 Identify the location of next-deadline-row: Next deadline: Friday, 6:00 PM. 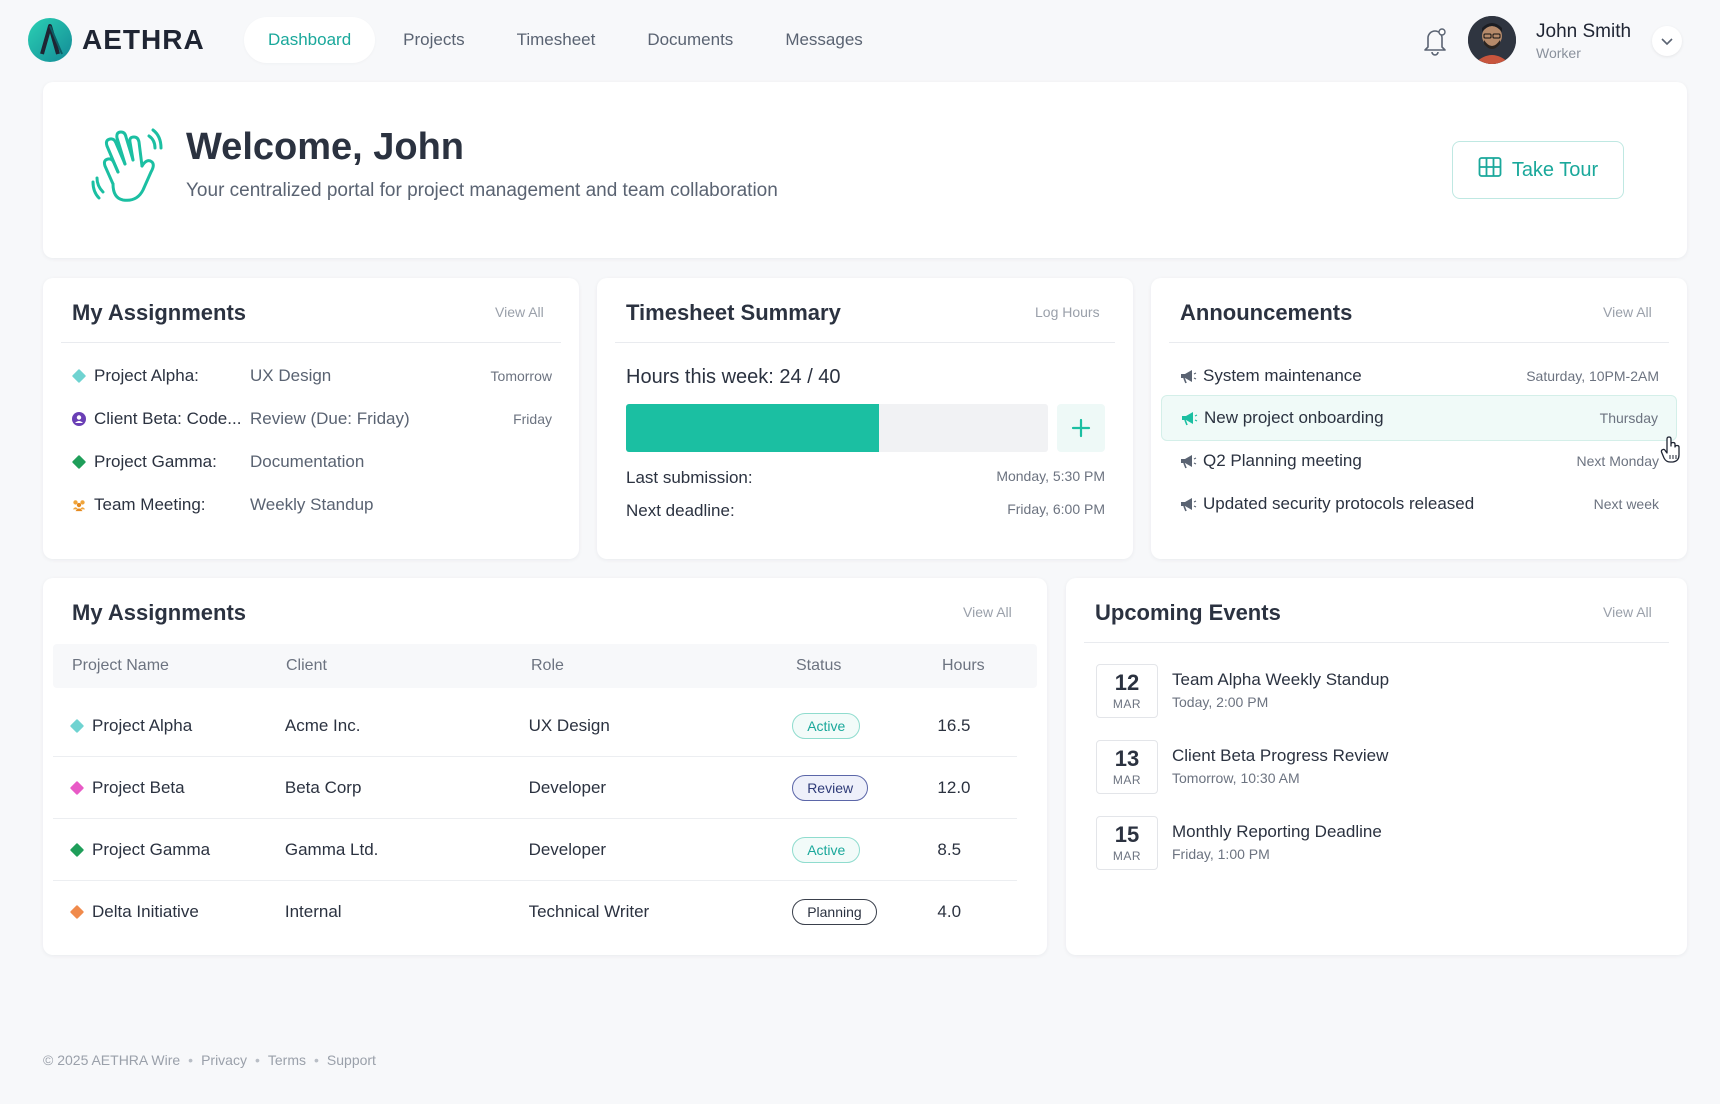
(865, 511).